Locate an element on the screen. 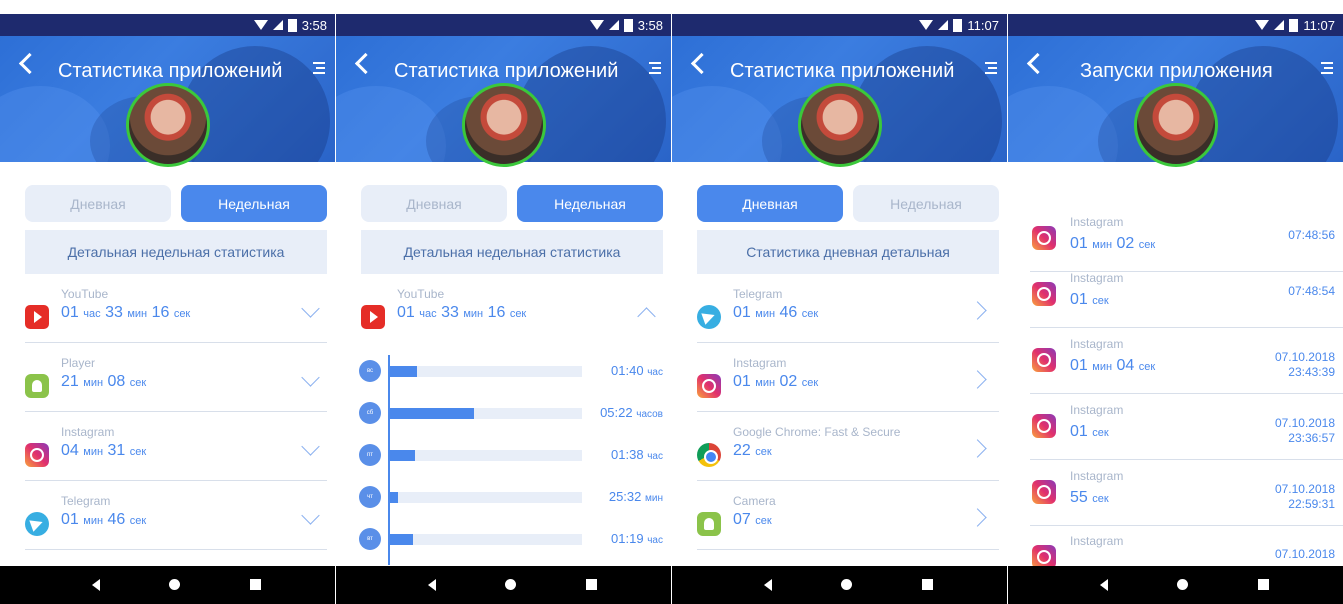 The width and height of the screenshot is (1343, 604). duration-unit: час is located at coordinates (92, 314).